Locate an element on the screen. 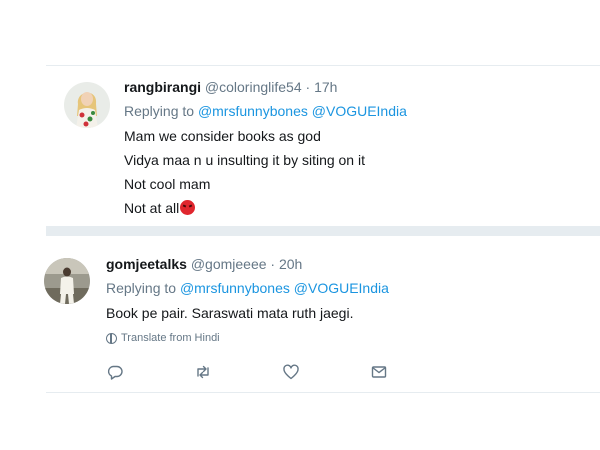  tweet-text: Not at all is located at coordinates (152, 208).